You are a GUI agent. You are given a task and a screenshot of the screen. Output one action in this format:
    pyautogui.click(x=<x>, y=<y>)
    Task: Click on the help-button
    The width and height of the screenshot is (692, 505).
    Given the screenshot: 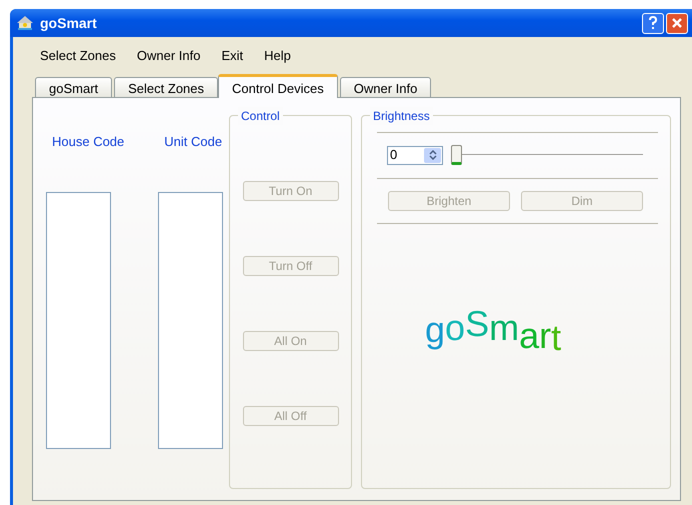 What is the action you would take?
    pyautogui.click(x=653, y=23)
    